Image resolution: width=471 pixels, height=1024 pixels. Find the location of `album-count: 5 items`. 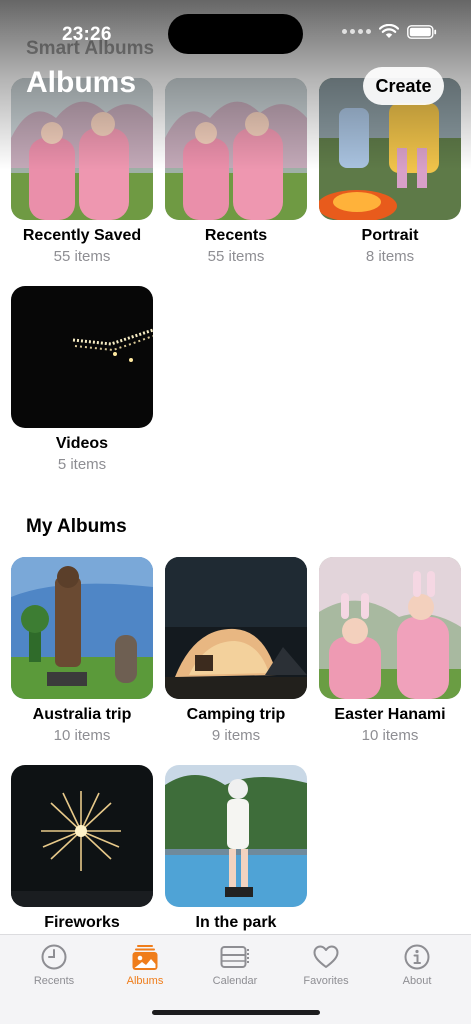

album-count: 5 items is located at coordinates (82, 464).